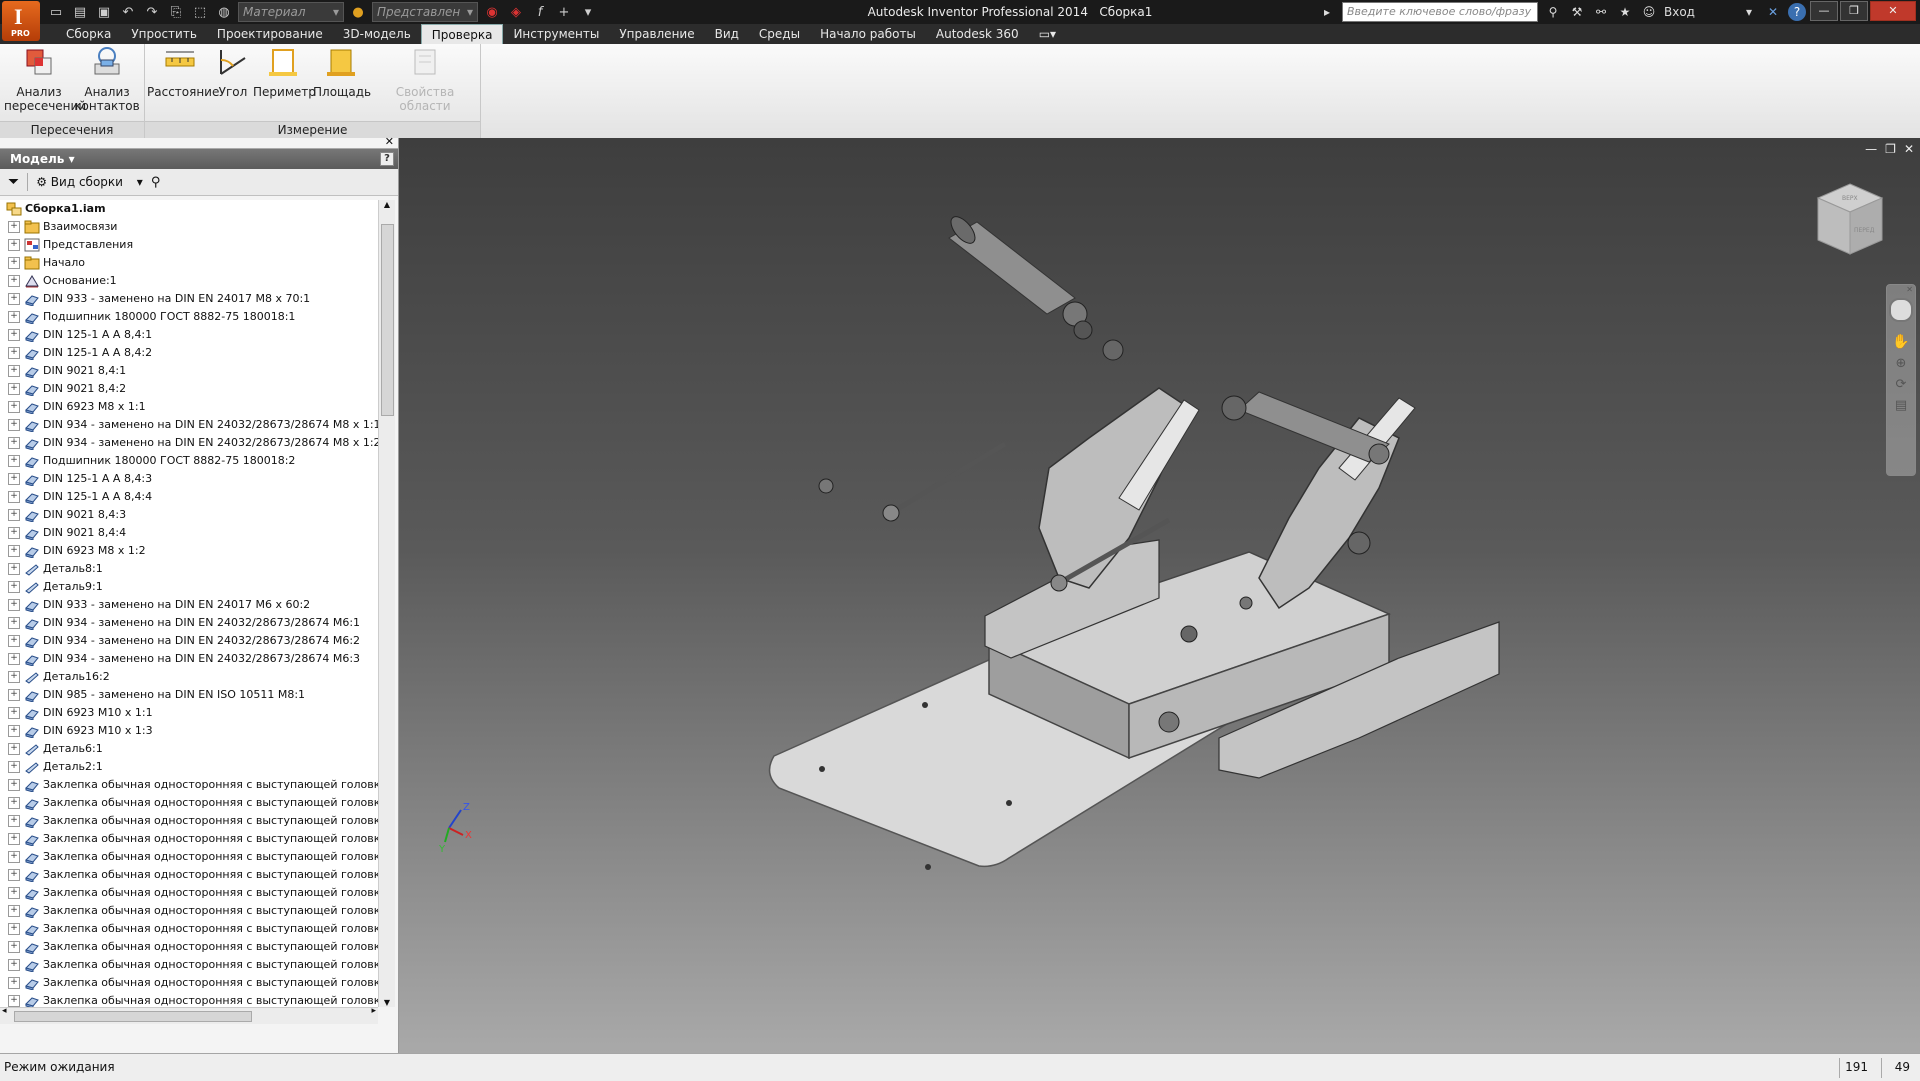 This screenshot has height=1081, width=1920. I want to click on scroll-left-icon: ◂, so click(4, 1011).